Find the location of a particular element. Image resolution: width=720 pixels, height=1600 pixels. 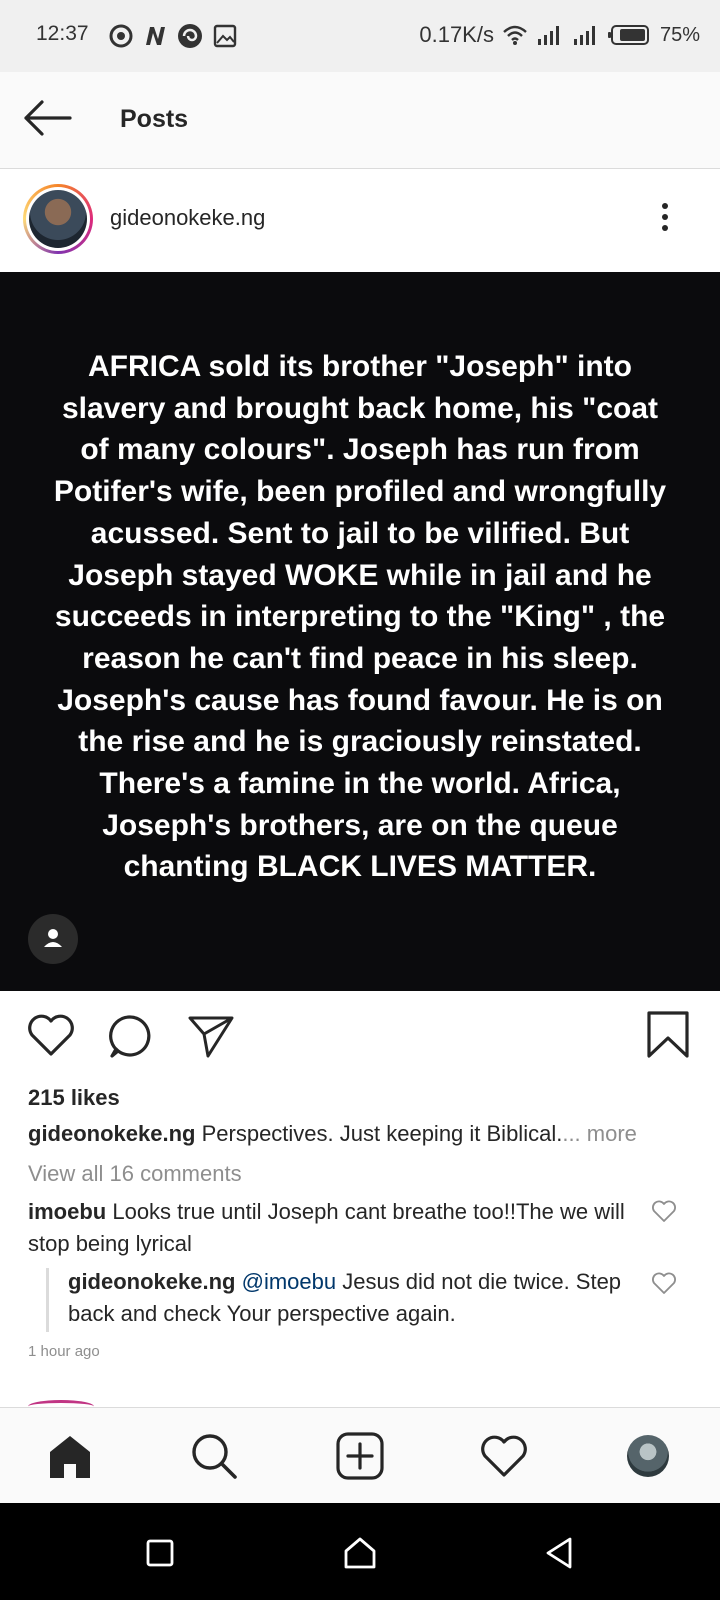

battery-percent: 75% is located at coordinates (679, 34).